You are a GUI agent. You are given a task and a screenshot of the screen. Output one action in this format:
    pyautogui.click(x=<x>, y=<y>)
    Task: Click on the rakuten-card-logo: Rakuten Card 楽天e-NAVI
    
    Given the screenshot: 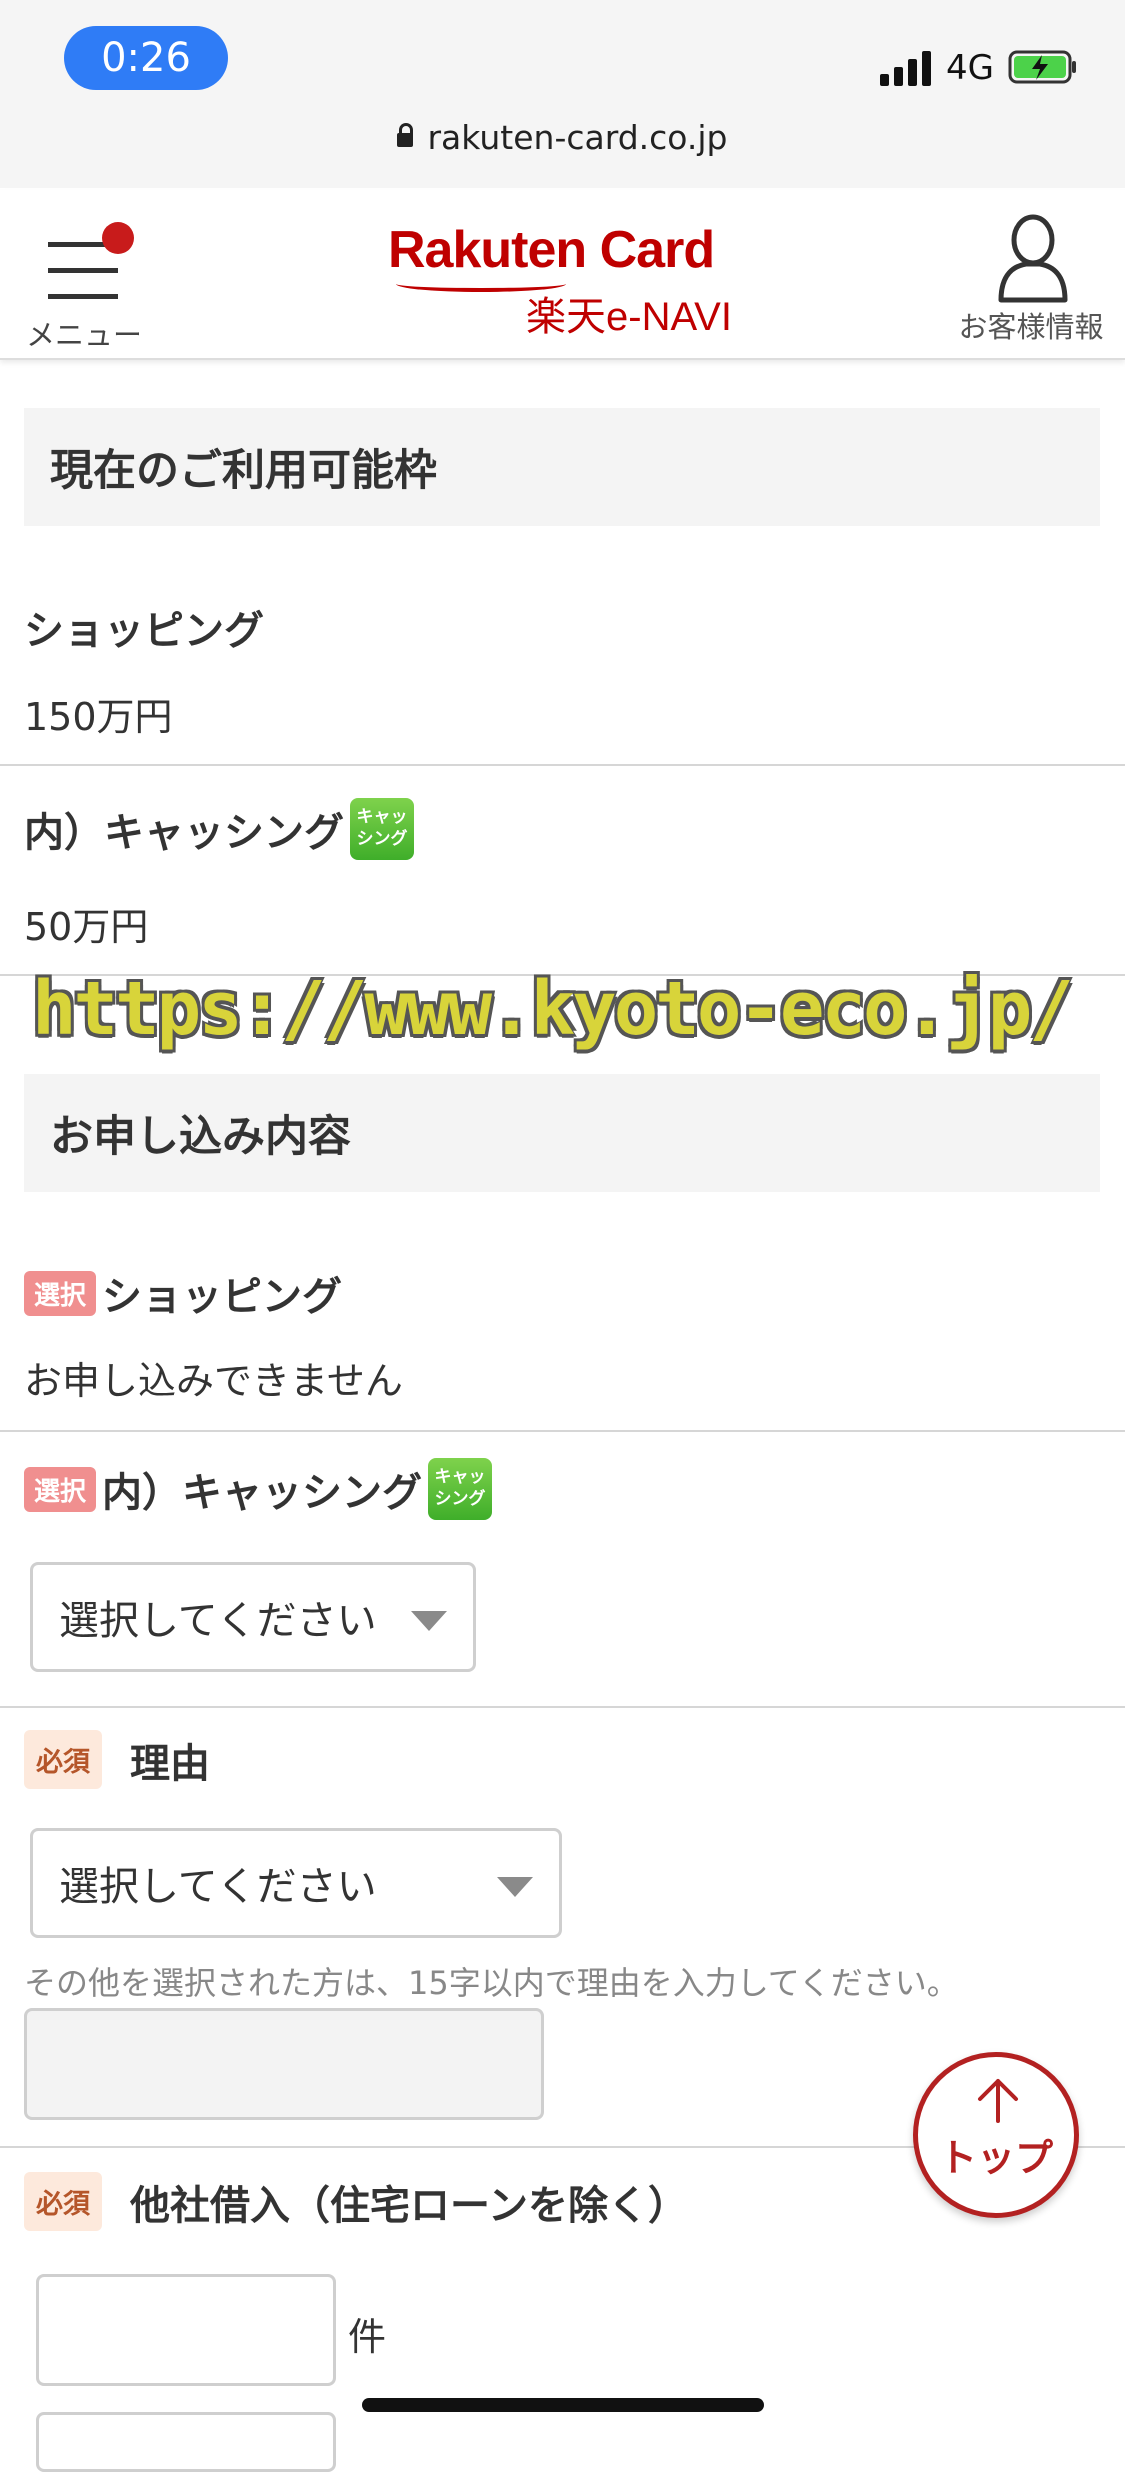 What is the action you would take?
    pyautogui.click(x=564, y=279)
    